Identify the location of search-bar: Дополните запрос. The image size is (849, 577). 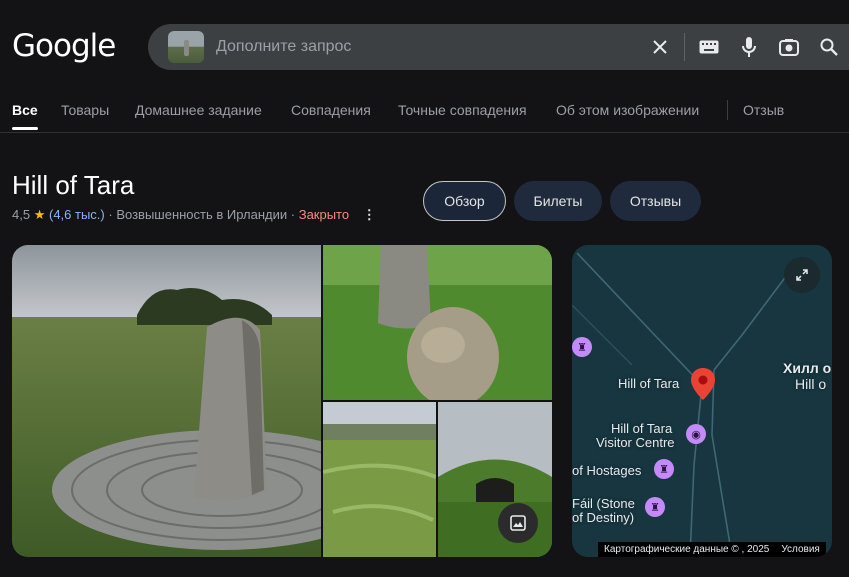
(498, 47).